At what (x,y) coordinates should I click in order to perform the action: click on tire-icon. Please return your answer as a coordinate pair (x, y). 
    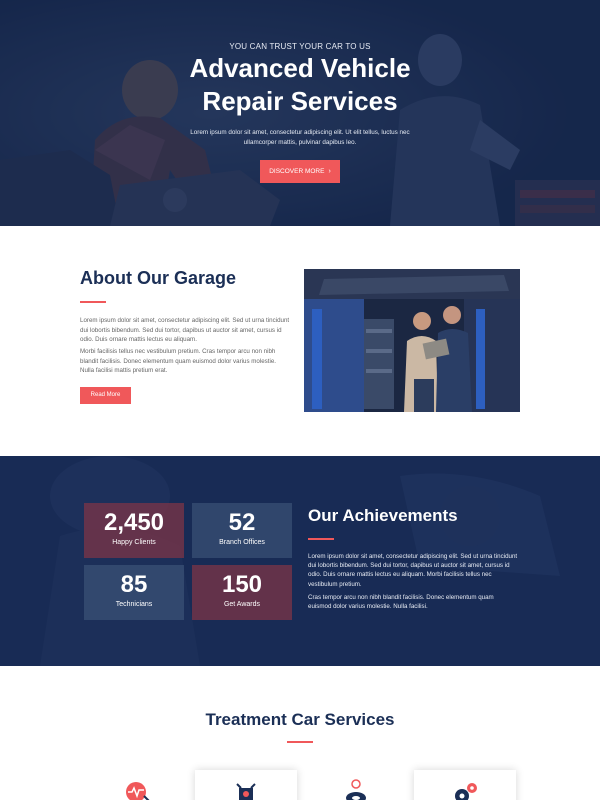
    Looking at the image, I should click on (356, 789).